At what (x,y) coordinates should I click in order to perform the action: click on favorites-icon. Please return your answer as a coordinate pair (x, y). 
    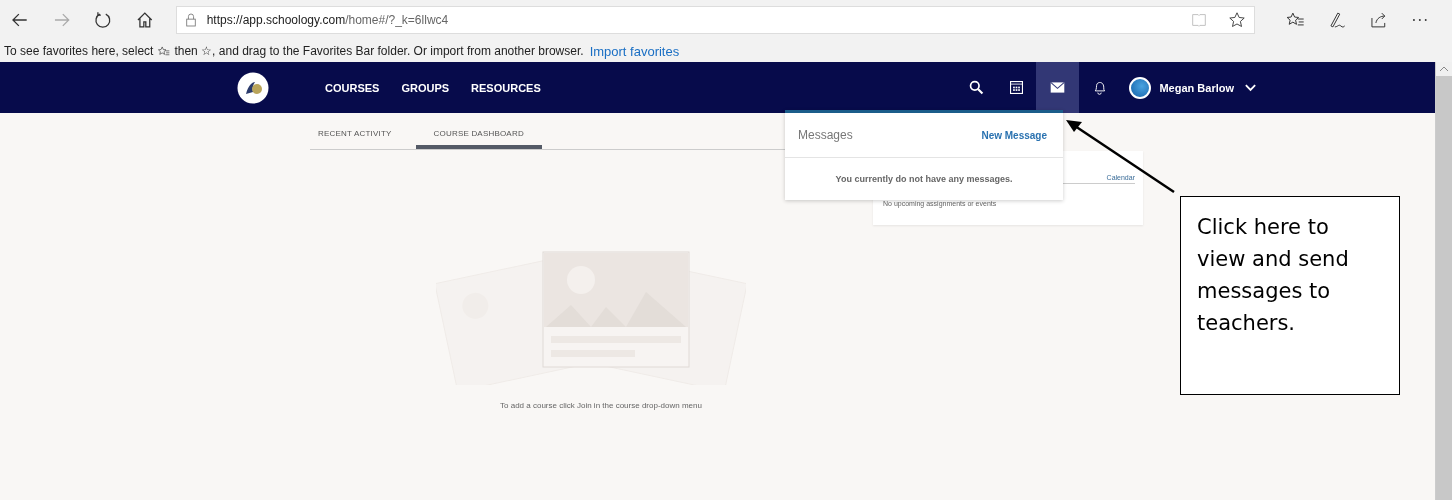
    Looking at the image, I should click on (164, 51).